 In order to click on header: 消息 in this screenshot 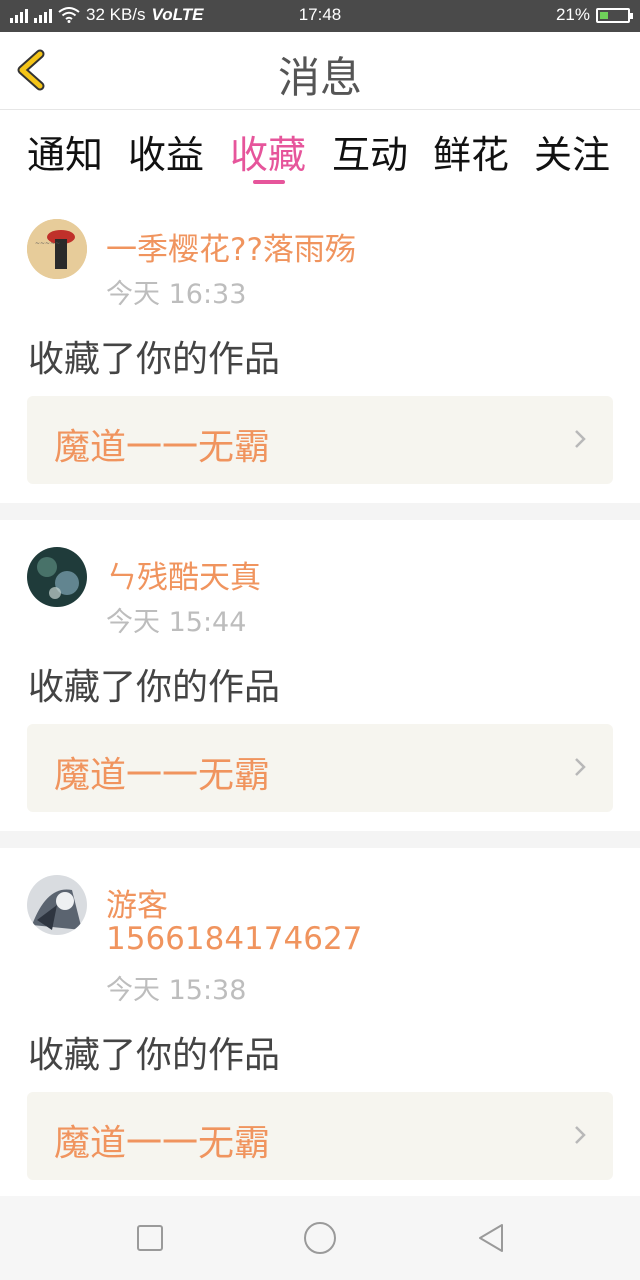, I will do `click(320, 71)`.